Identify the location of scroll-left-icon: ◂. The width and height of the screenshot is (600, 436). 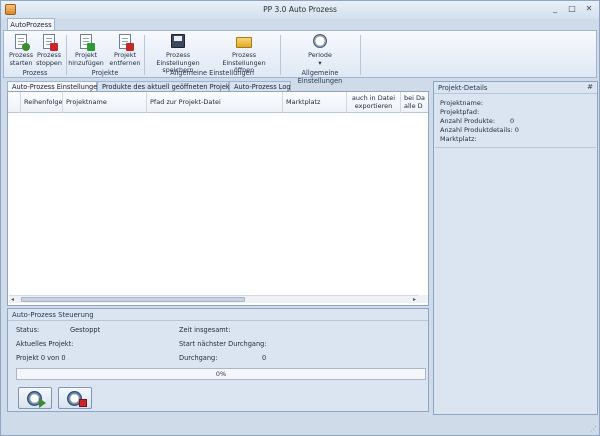
(12, 299).